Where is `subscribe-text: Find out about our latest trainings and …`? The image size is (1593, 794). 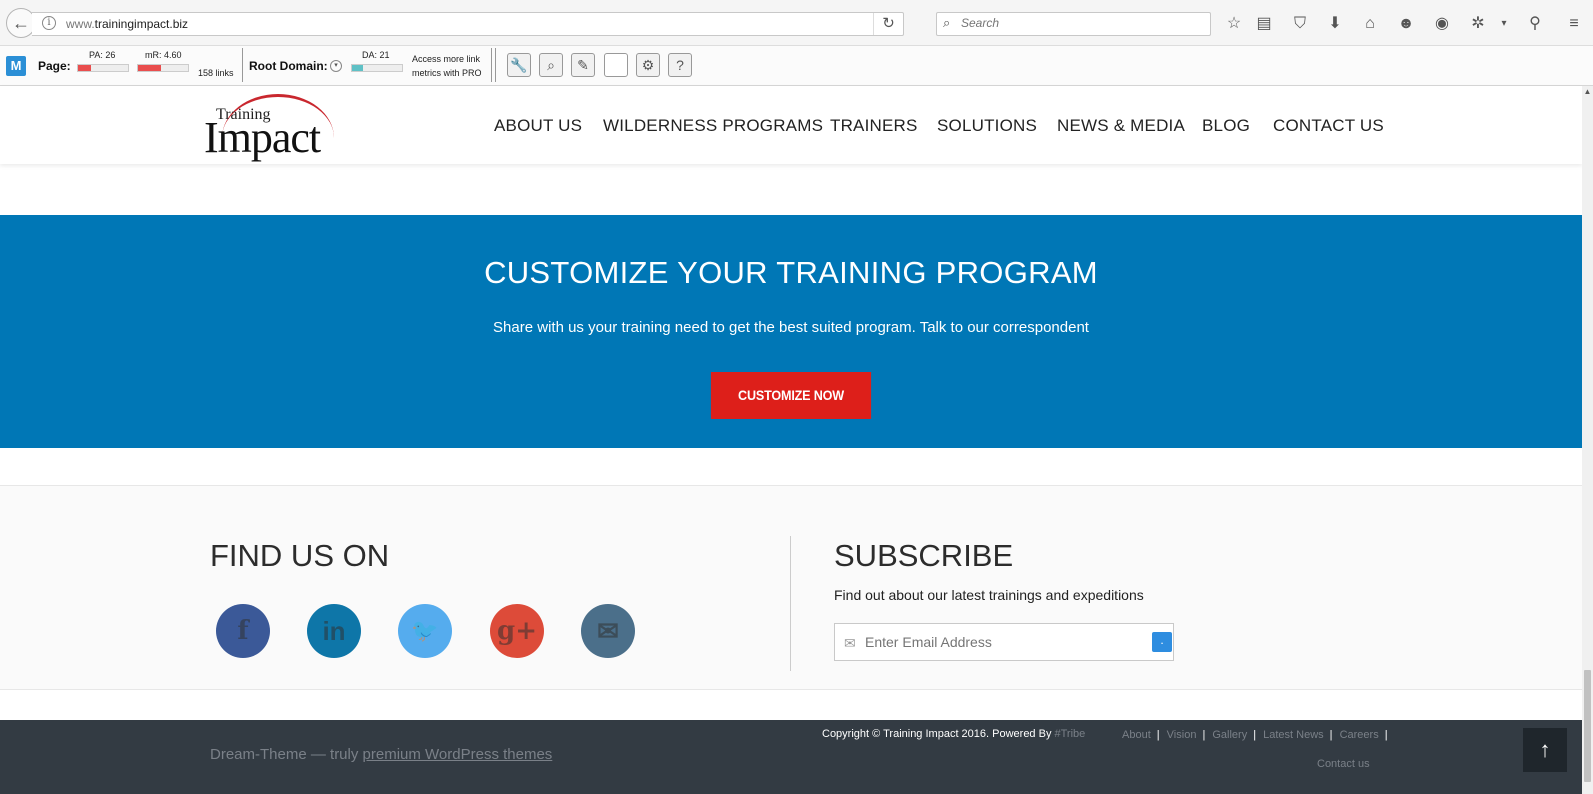 subscribe-text: Find out about our latest trainings and … is located at coordinates (989, 595).